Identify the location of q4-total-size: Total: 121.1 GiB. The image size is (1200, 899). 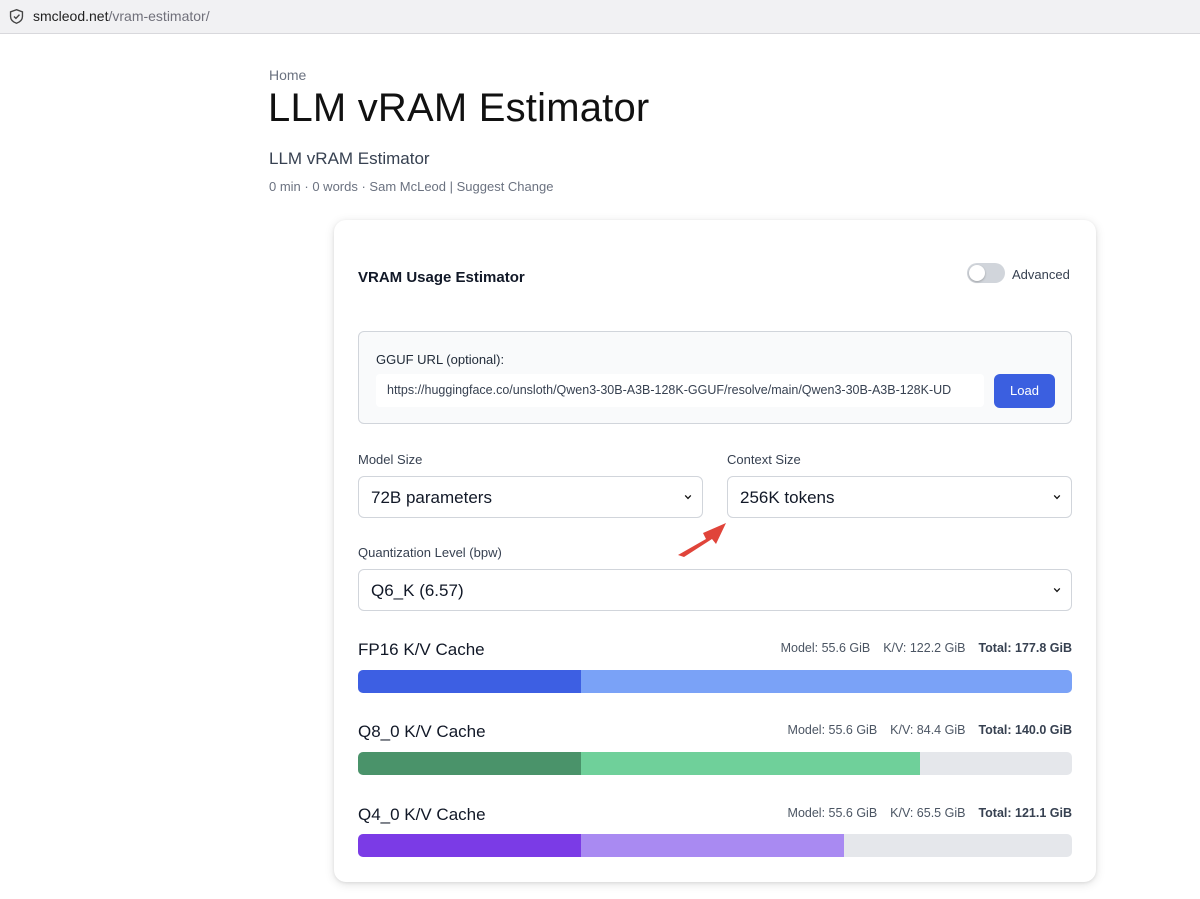
(1025, 813).